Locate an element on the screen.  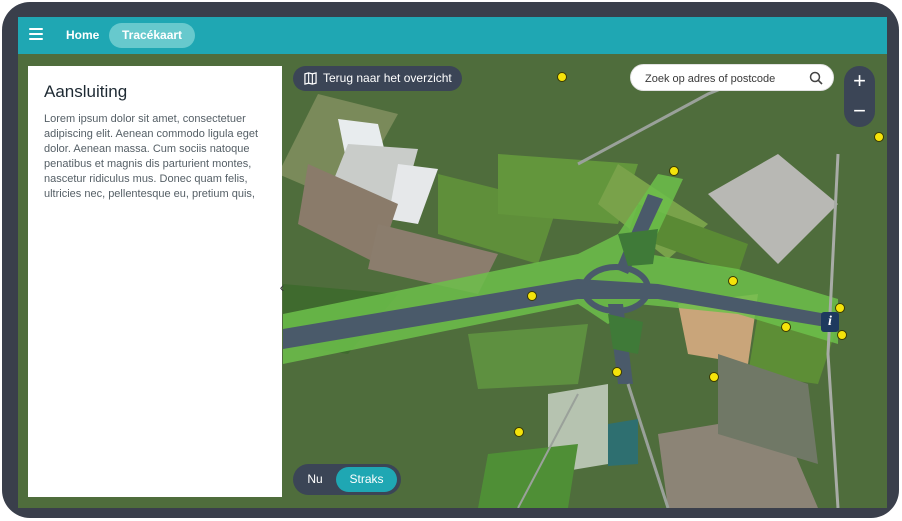
back-to-overview-button: Terug naar het overzicht is located at coordinates (377, 78).